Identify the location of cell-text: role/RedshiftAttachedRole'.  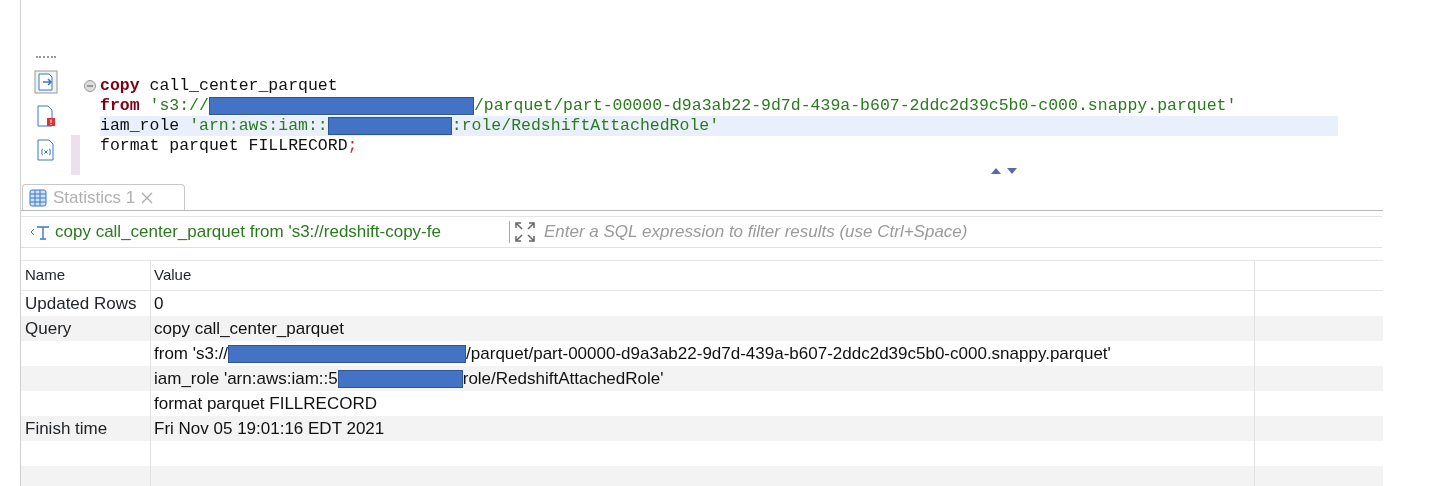
(563, 378).